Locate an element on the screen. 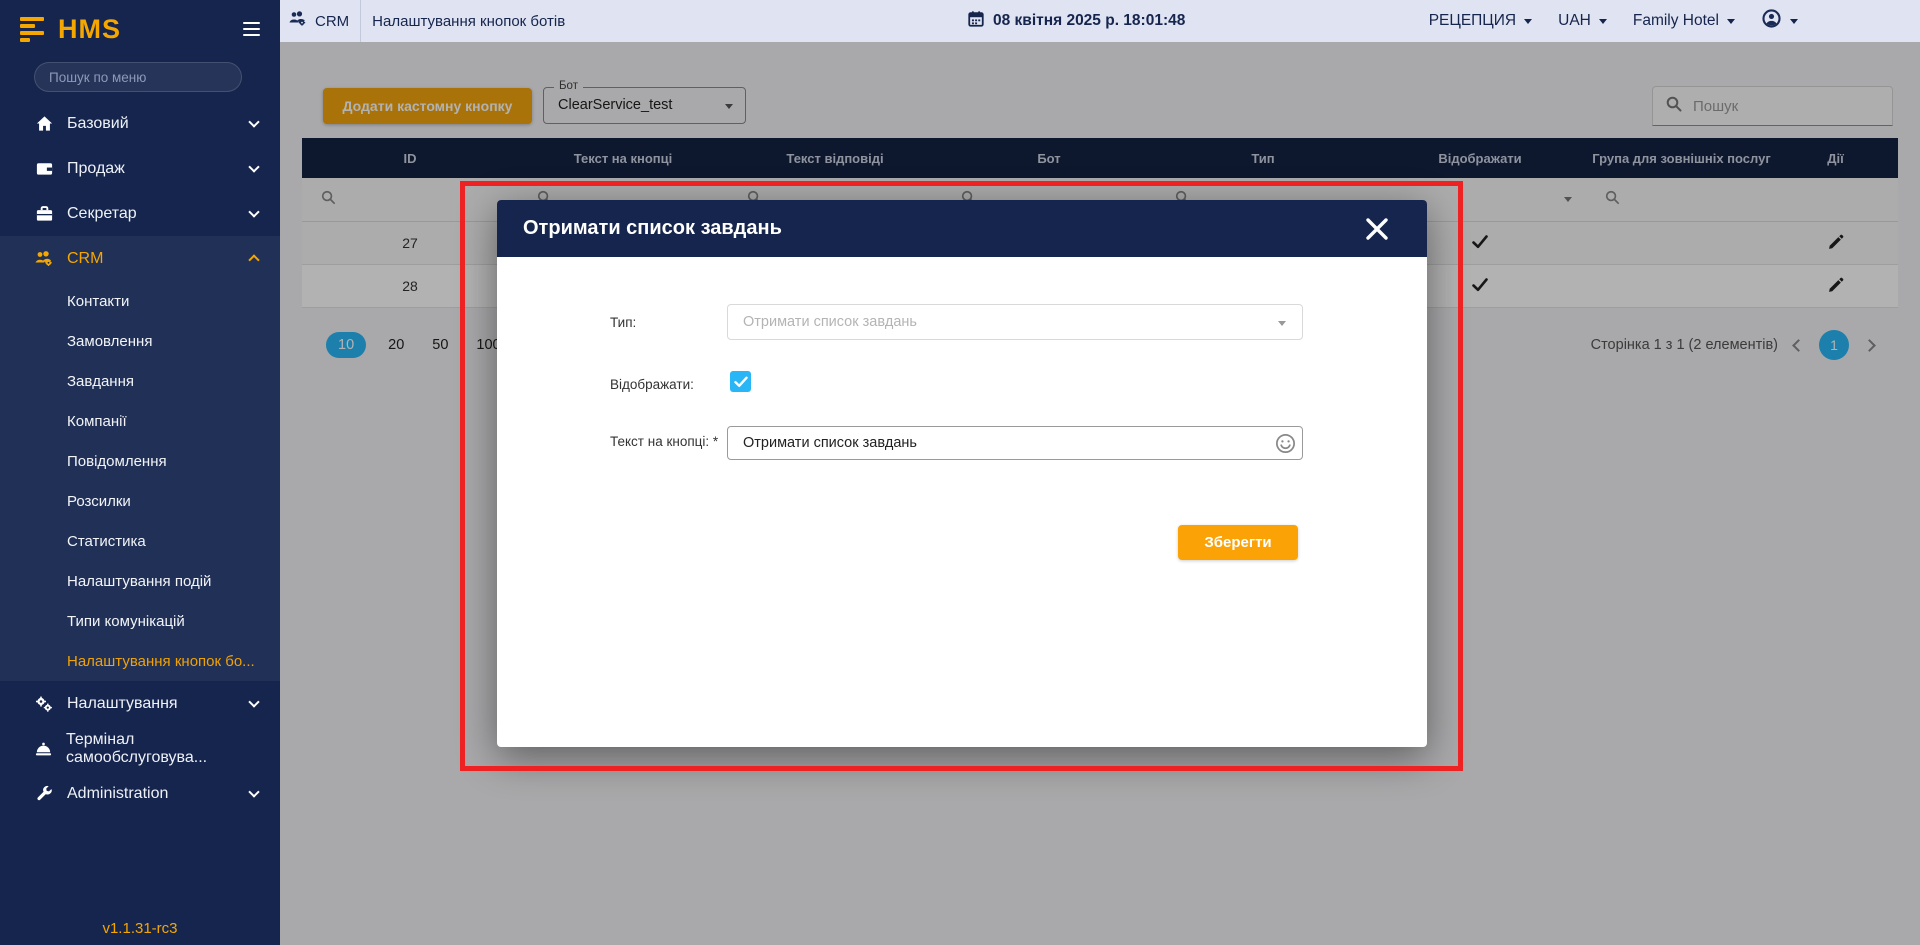  wallet-icon is located at coordinates (44, 169).